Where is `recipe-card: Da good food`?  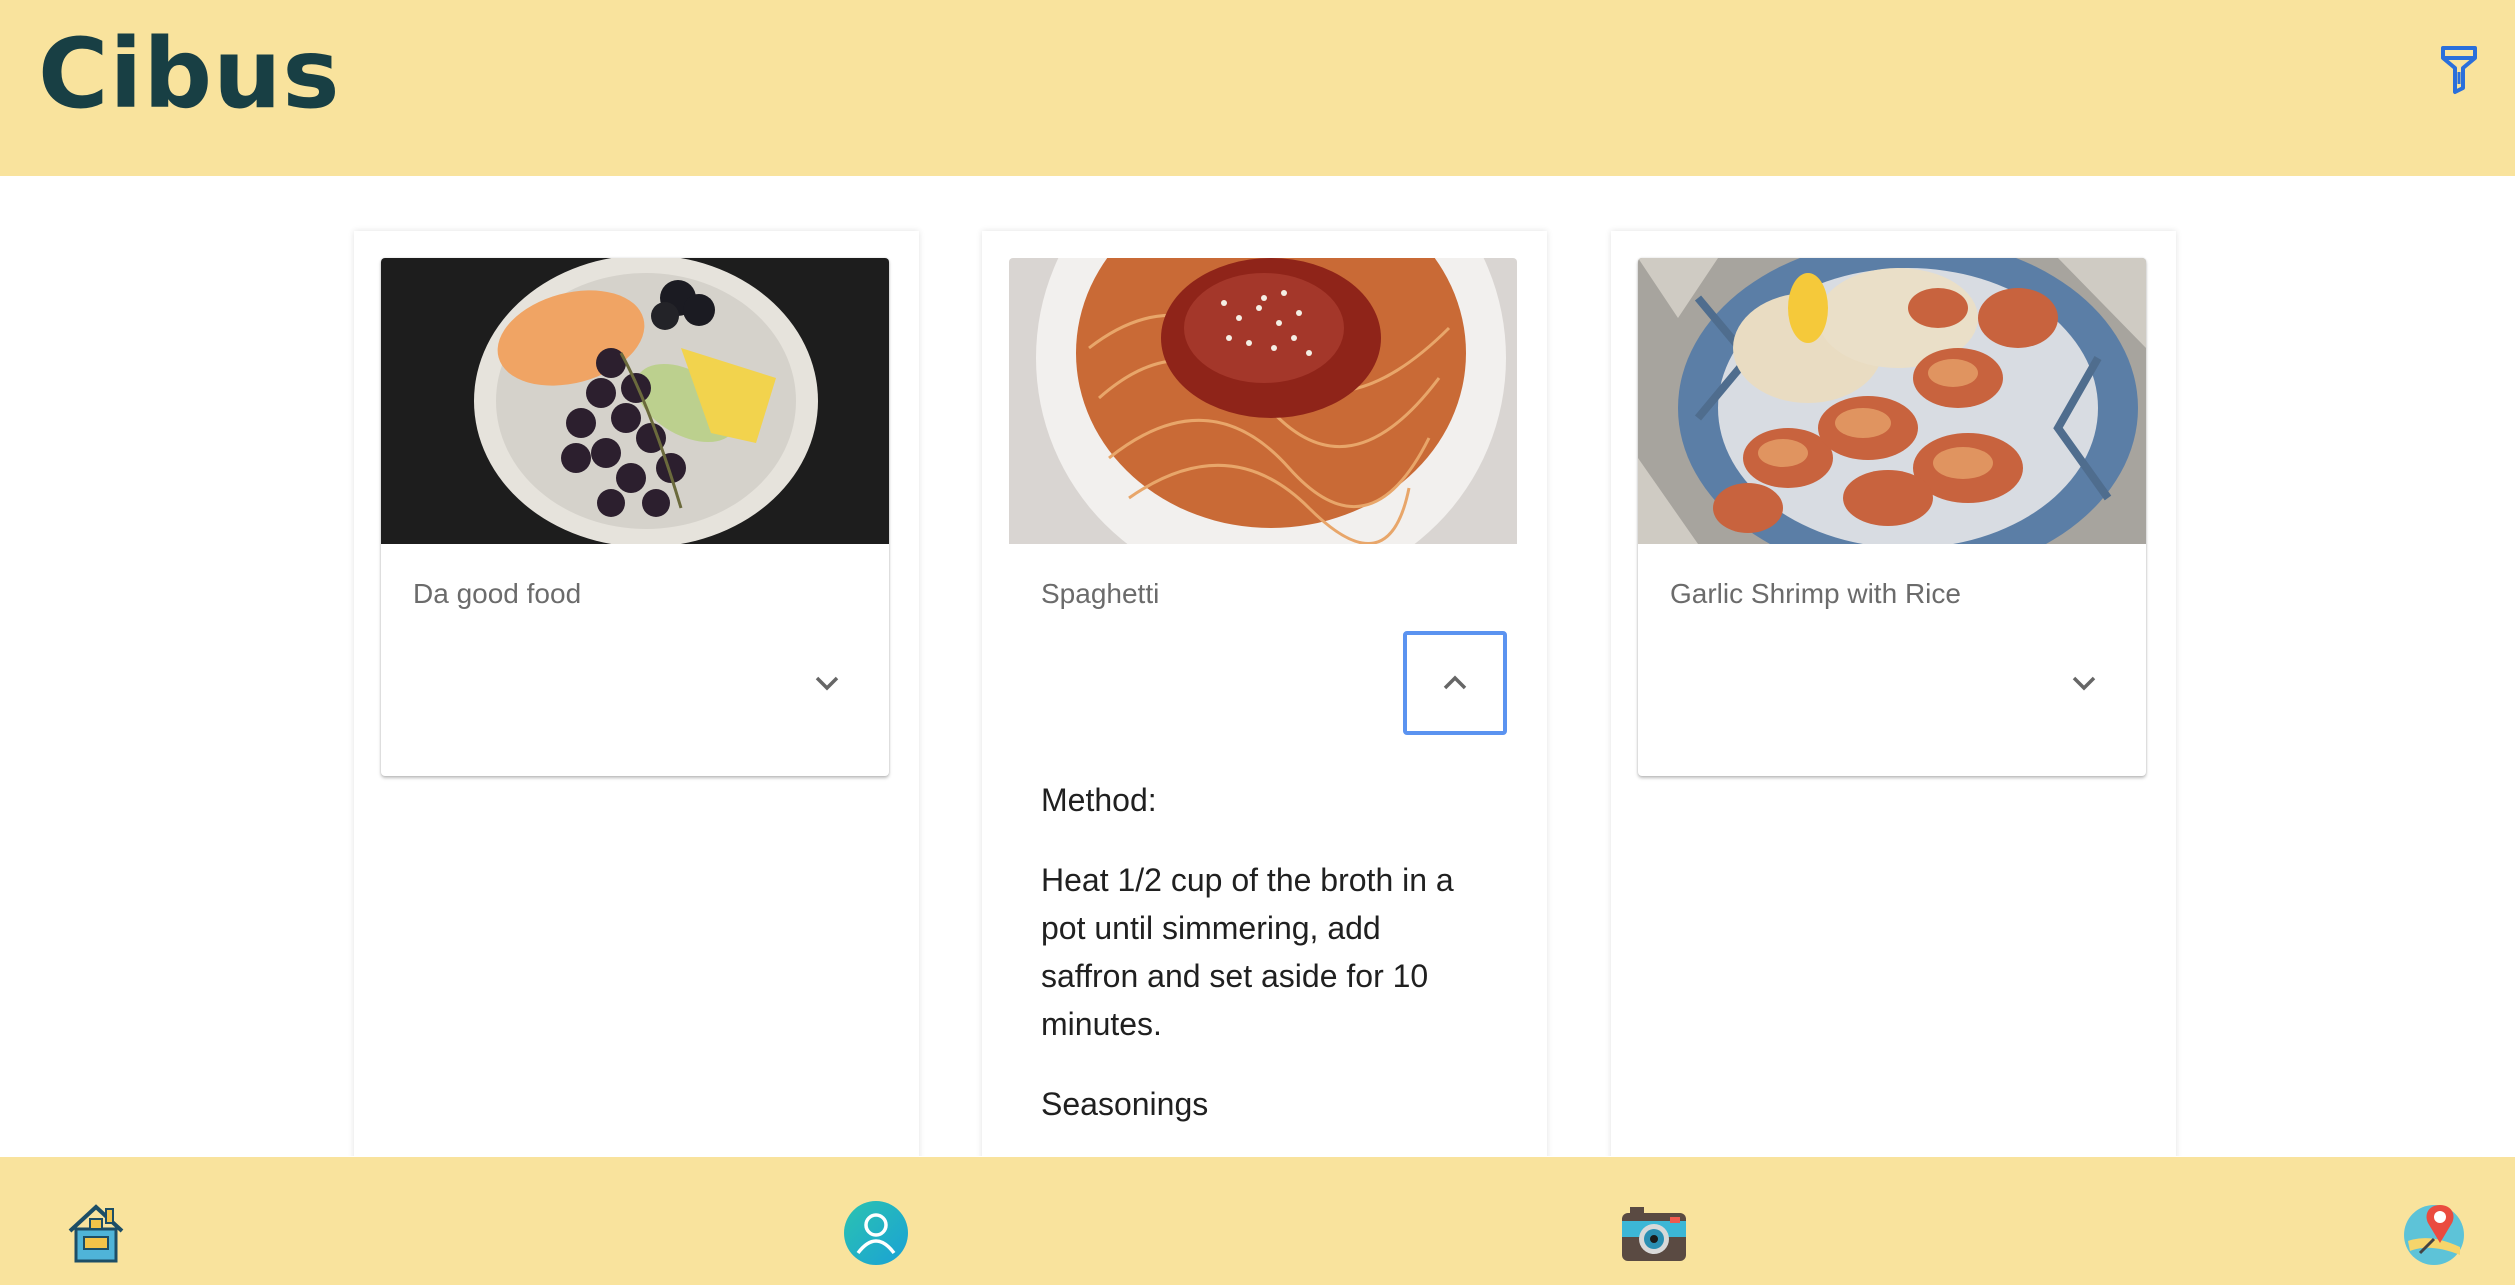
recipe-card: Da good food is located at coordinates (635, 517).